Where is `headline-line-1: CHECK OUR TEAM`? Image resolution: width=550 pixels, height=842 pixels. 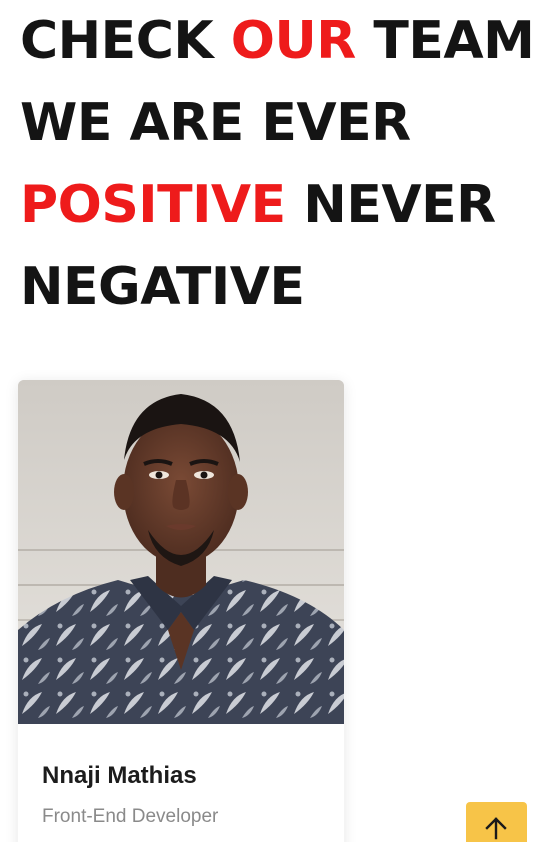
headline-line-1: CHECK OUR TEAM is located at coordinates (280, 41).